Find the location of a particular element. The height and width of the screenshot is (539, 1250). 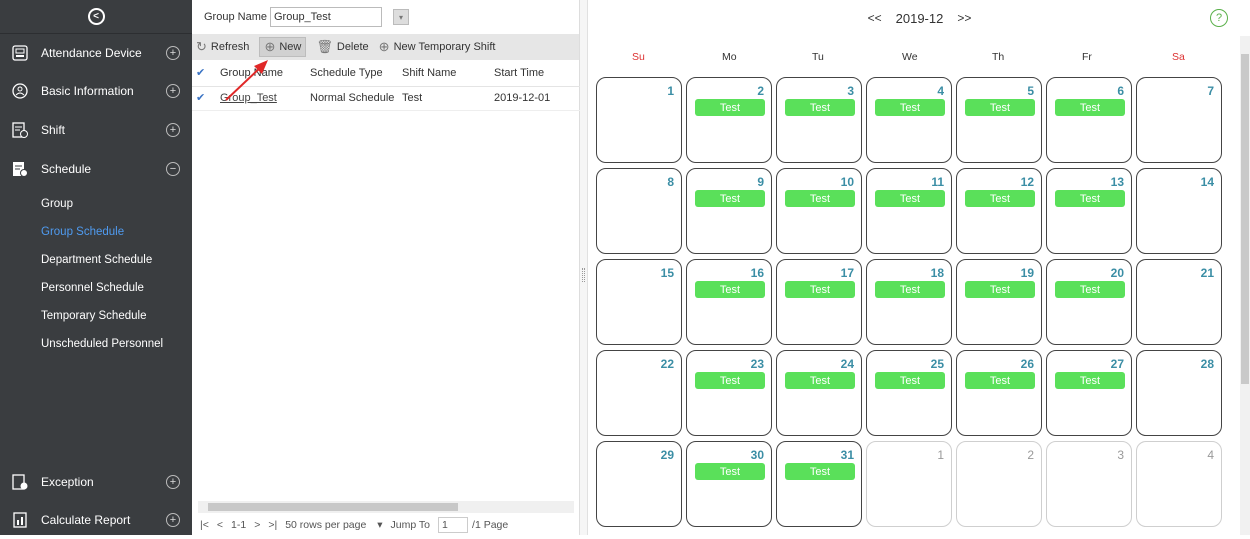

day-cell: 2 Test is located at coordinates (729, 120).